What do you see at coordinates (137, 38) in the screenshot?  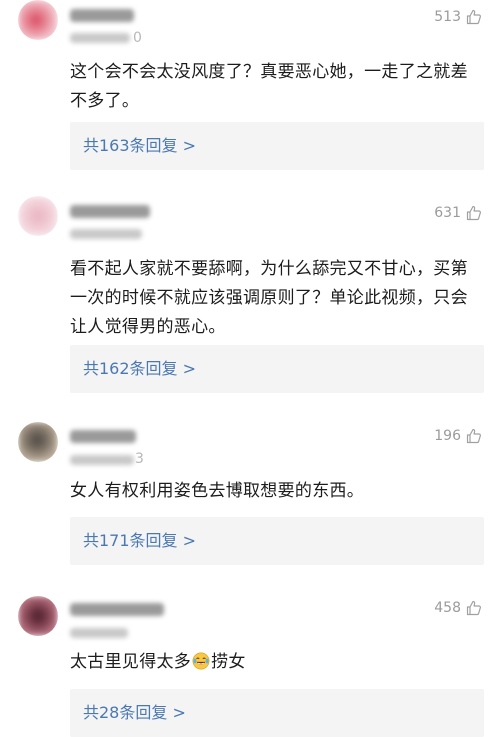 I see `timestamp-tail: 0` at bounding box center [137, 38].